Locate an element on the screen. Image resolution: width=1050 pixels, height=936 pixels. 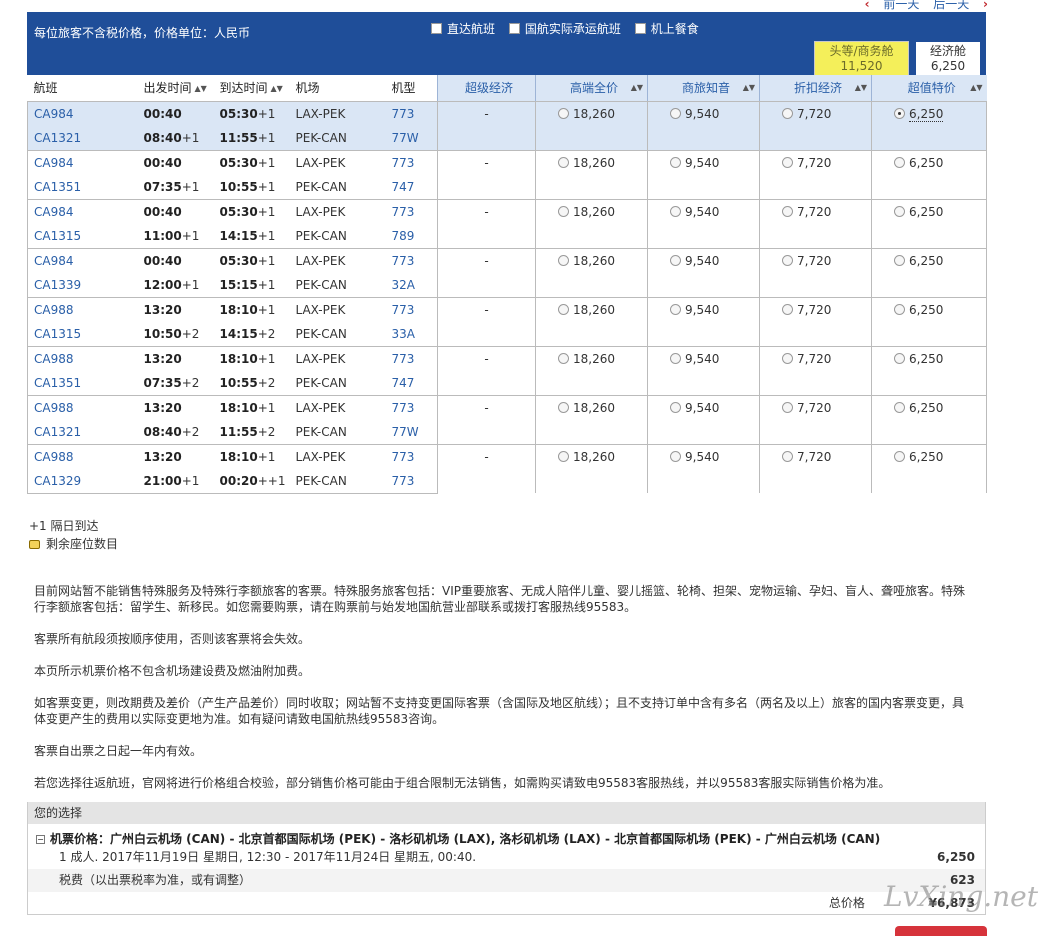
col-arrival: 到达时间 ▲▼ is located at coordinates (251, 88).